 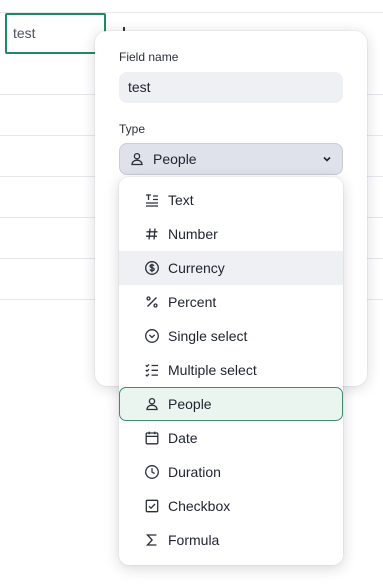 What do you see at coordinates (132, 129) in the screenshot?
I see `type-label: Type` at bounding box center [132, 129].